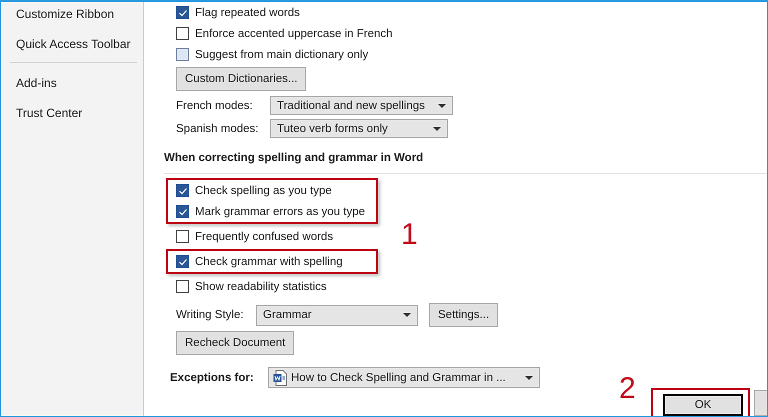 The image size is (768, 417). I want to click on mode-label: French modes:, so click(215, 106).